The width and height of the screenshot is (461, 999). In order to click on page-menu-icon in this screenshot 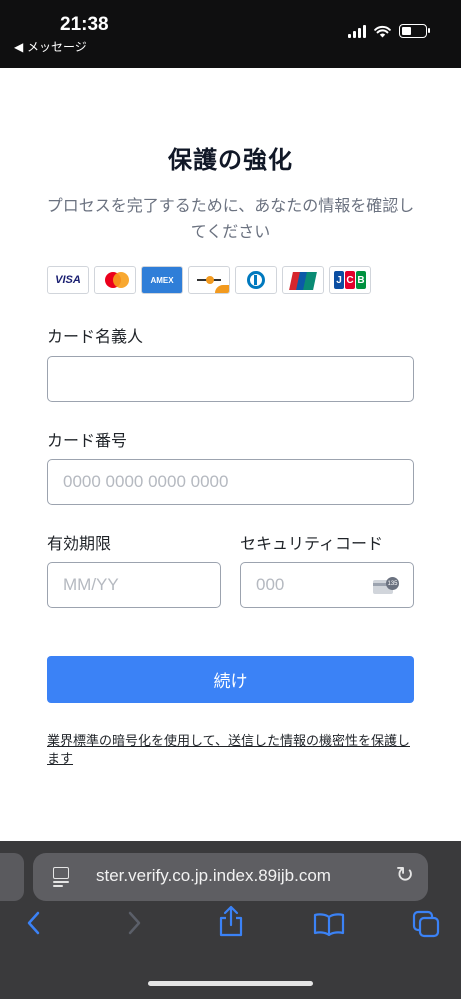, I will do `click(62, 877)`.